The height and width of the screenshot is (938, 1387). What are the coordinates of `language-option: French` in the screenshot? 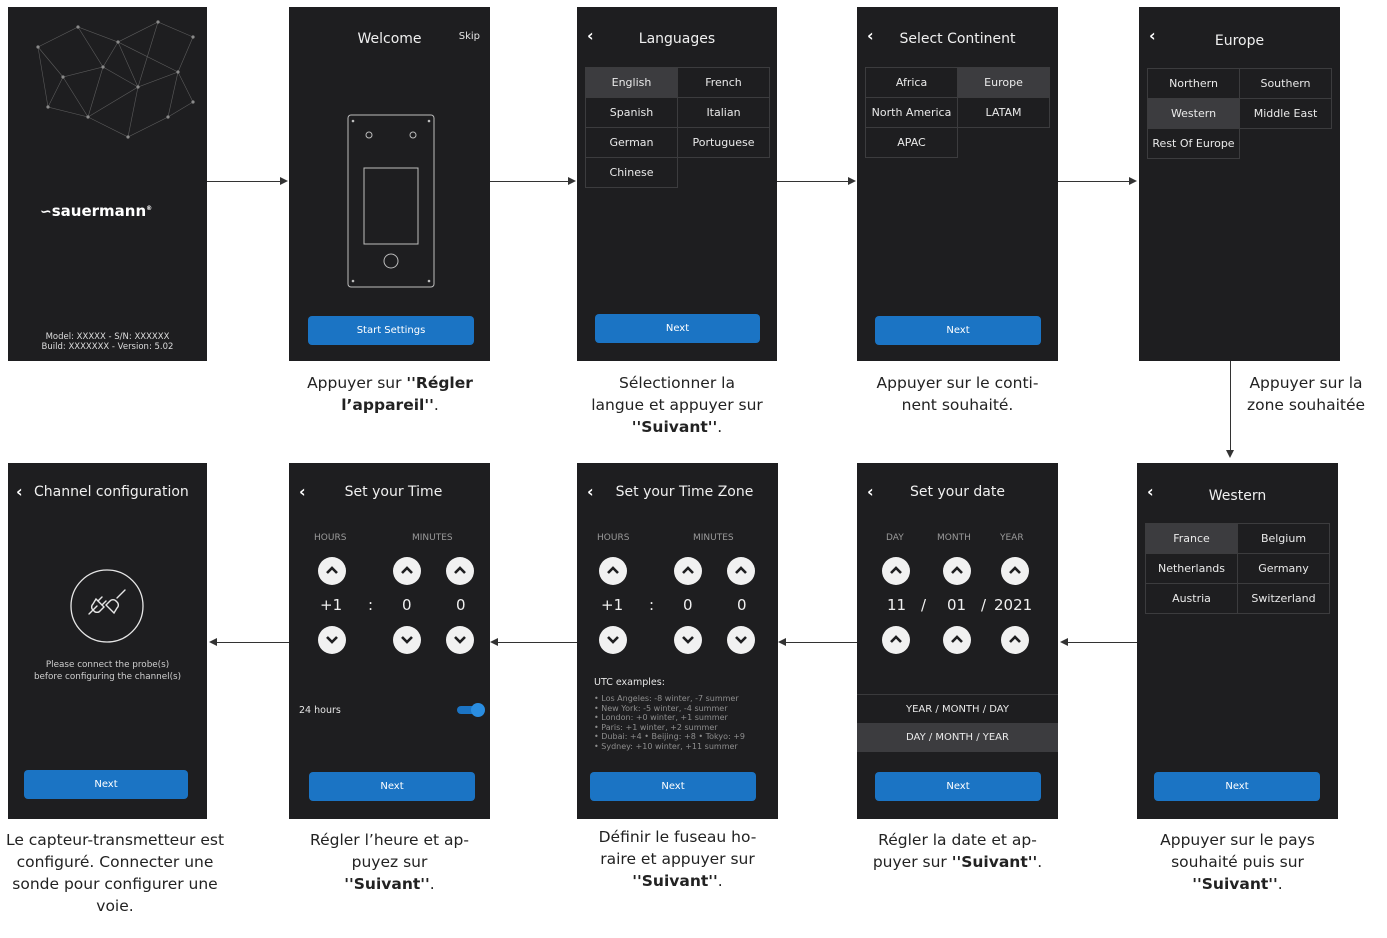 It's located at (723, 82).